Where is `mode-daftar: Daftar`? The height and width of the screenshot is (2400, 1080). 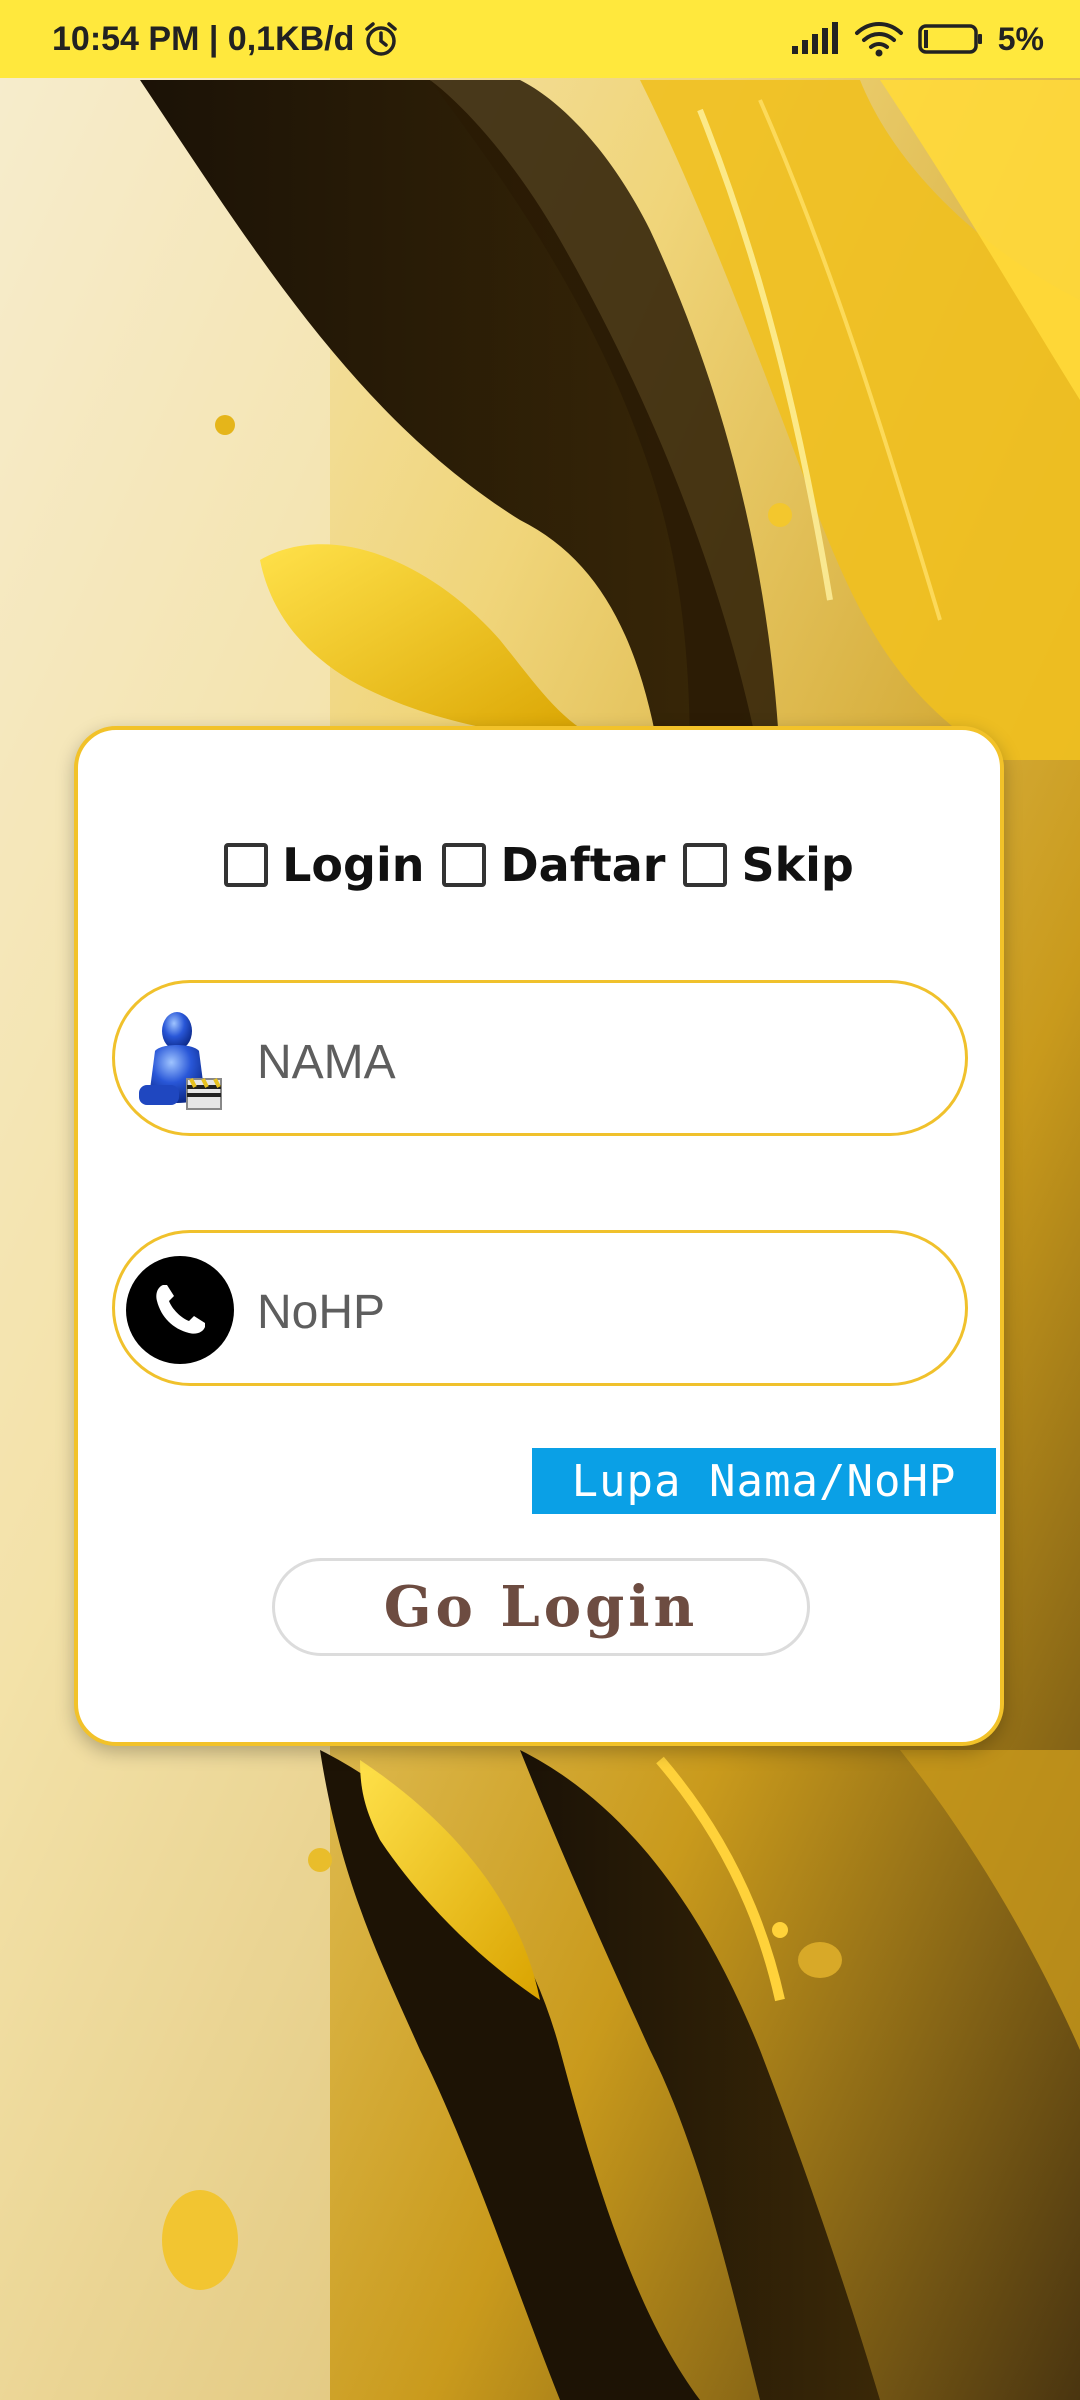
mode-daftar: Daftar is located at coordinates (553, 865).